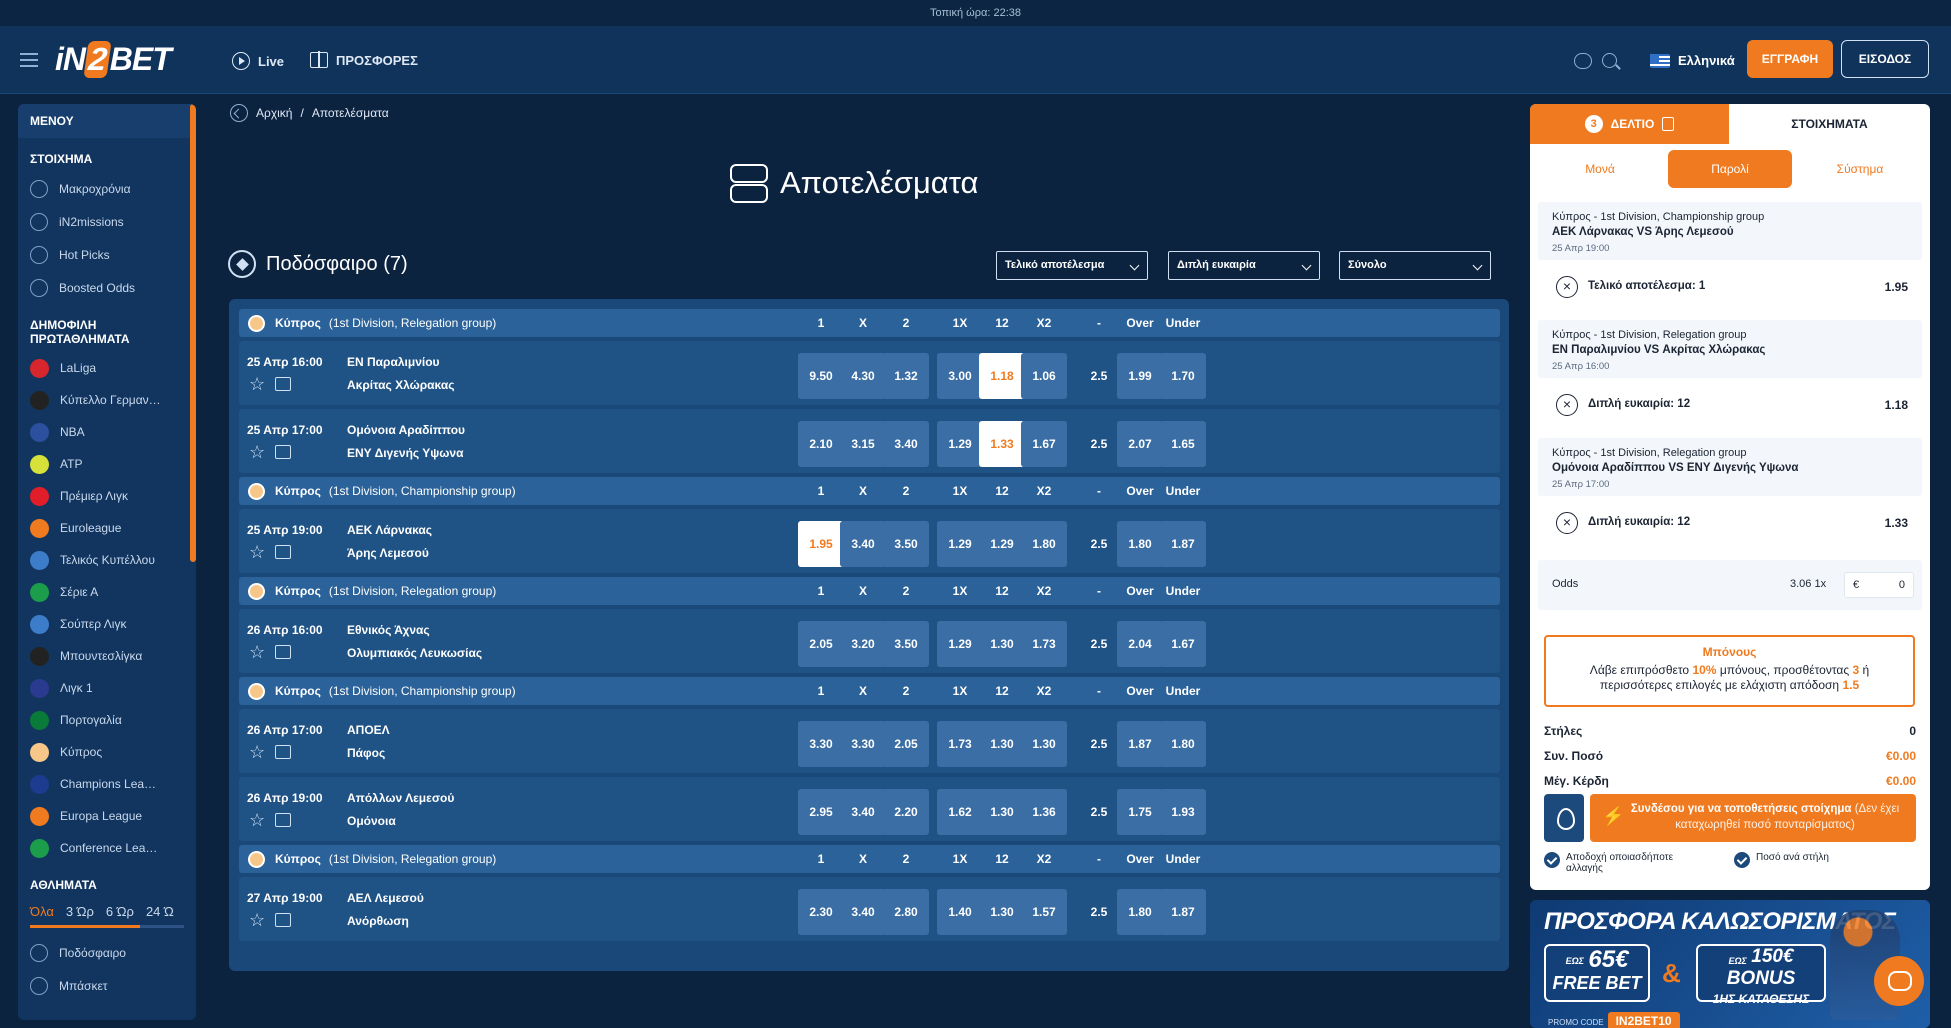 This screenshot has height=1028, width=1951. I want to click on odds-button: 1.65, so click(1183, 444).